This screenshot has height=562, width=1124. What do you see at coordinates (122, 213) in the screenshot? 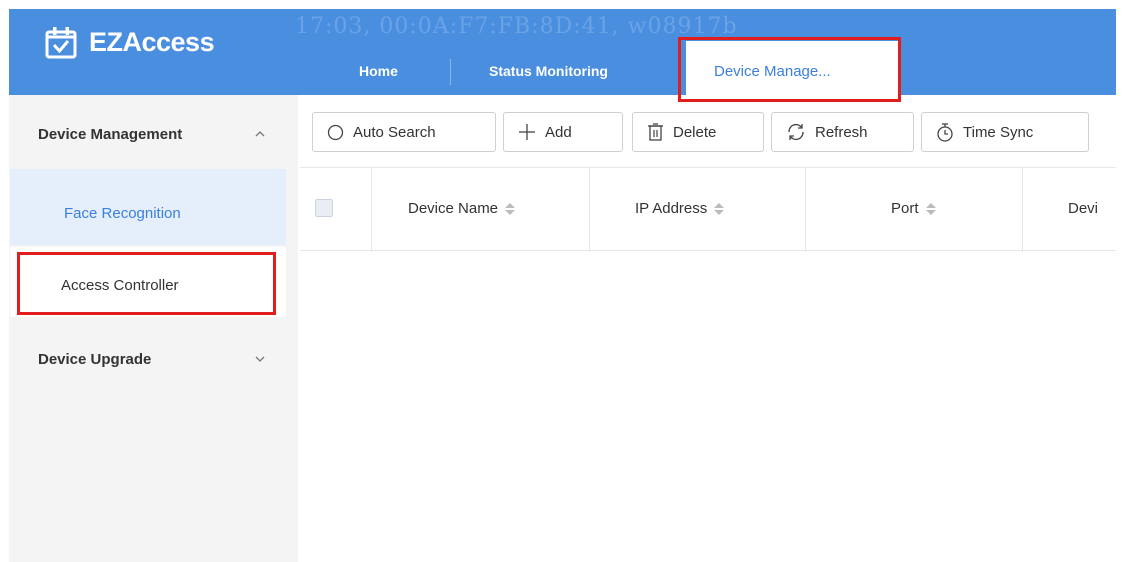
I see `sidebar-item-label: Face Recognition` at bounding box center [122, 213].